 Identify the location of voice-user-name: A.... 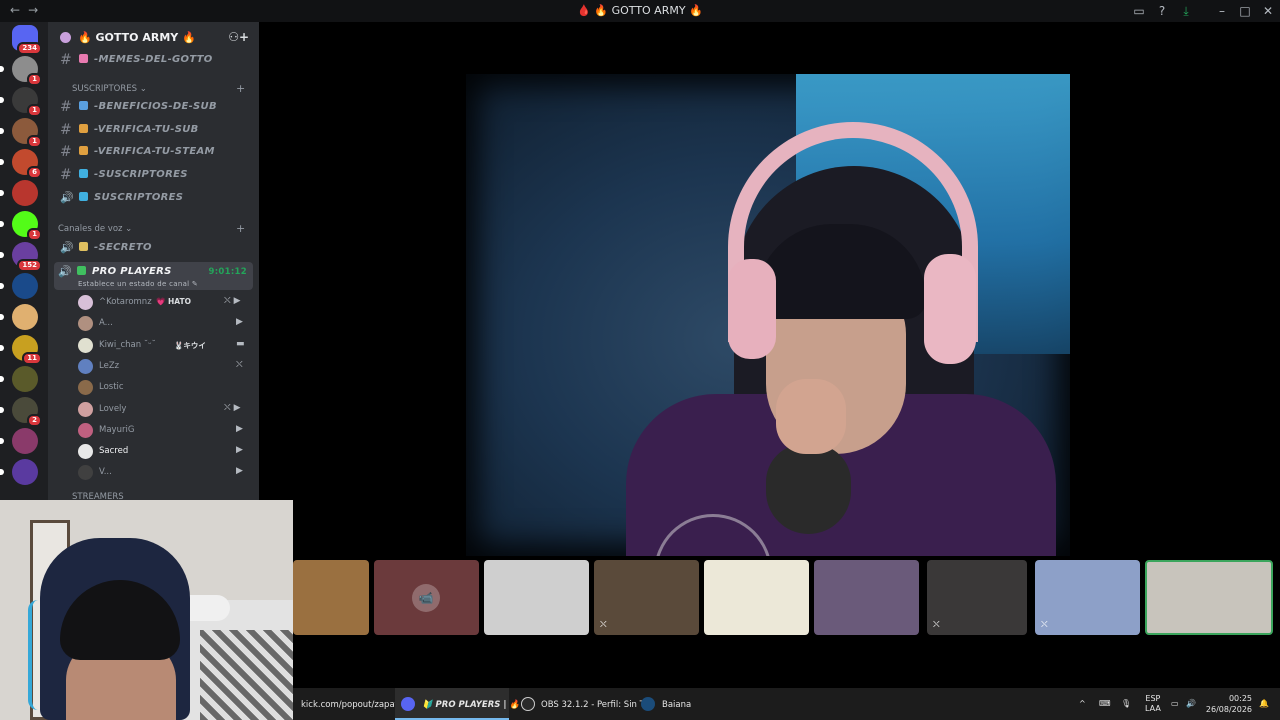
(106, 323).